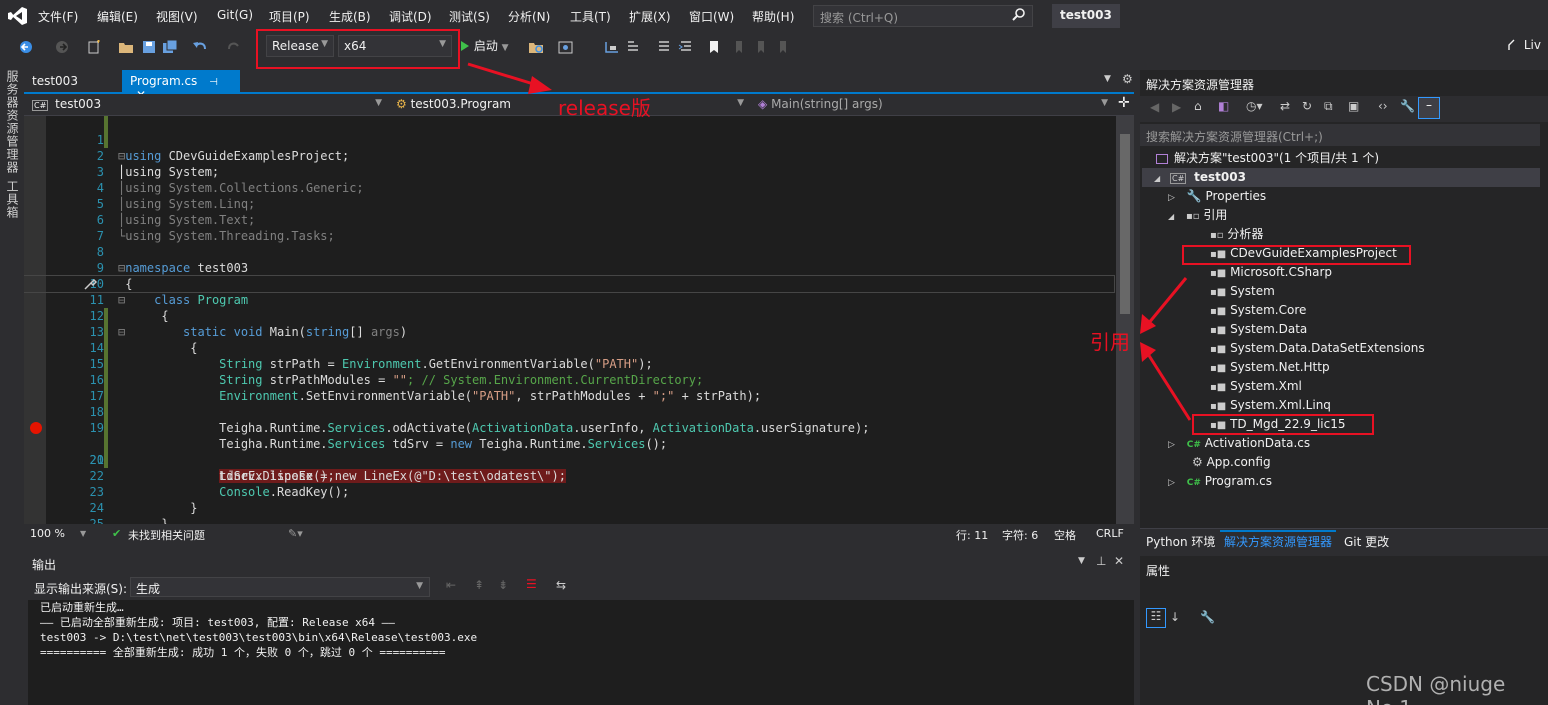  What do you see at coordinates (1258, 310) in the screenshot?
I see `tree-reference-item: ▪■ System.Core` at bounding box center [1258, 310].